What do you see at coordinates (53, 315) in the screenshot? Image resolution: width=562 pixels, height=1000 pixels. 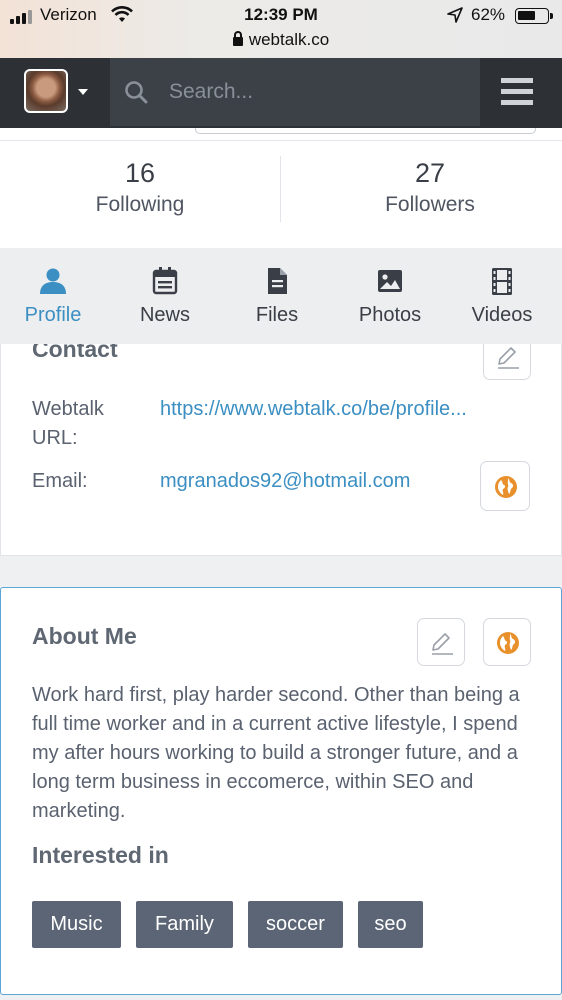 I see `tab-label: Profile` at bounding box center [53, 315].